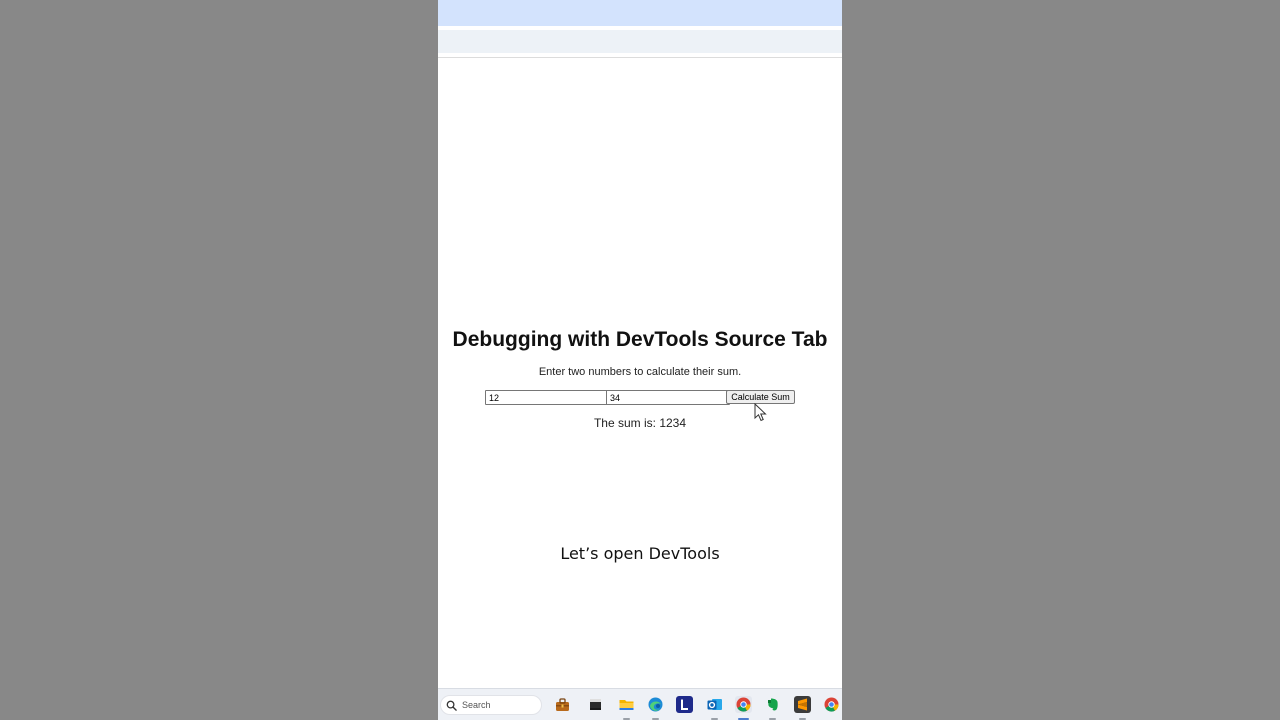  Describe the element at coordinates (640, 13) in the screenshot. I see `browser-tab-strip` at that location.